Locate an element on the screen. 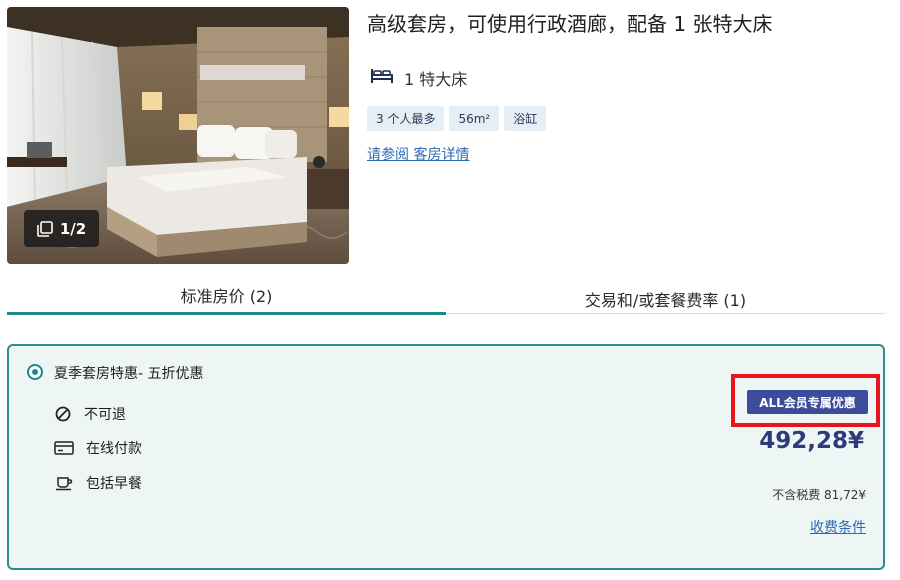  member-offer-badge: ALL会员专属优惠 is located at coordinates (807, 402).